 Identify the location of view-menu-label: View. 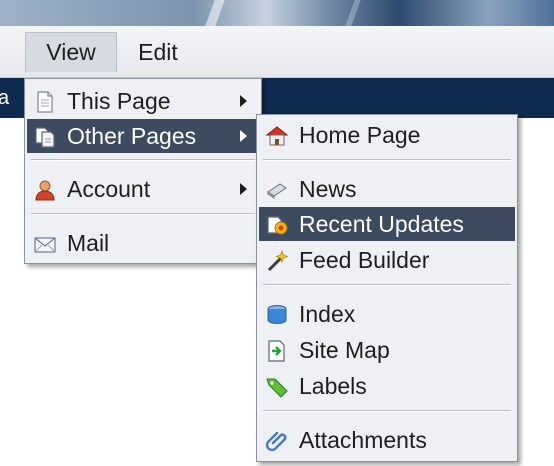
(71, 52).